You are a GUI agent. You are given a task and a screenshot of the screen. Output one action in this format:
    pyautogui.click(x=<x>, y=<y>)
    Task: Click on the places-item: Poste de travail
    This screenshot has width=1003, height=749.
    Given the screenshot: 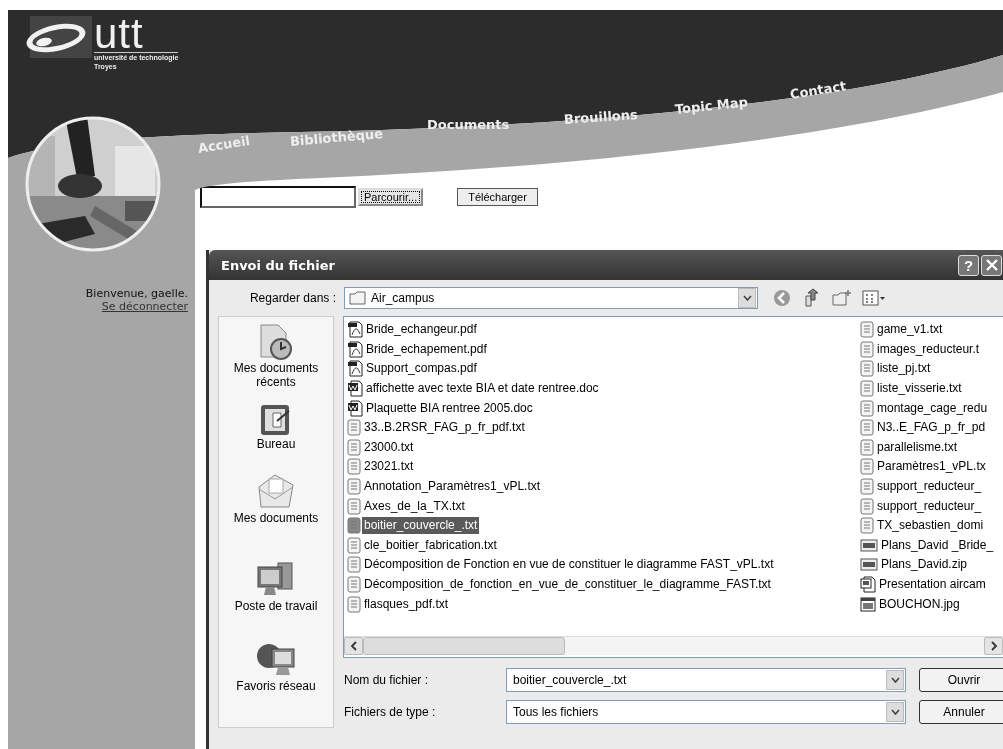 What is the action you would take?
    pyautogui.click(x=276, y=601)
    